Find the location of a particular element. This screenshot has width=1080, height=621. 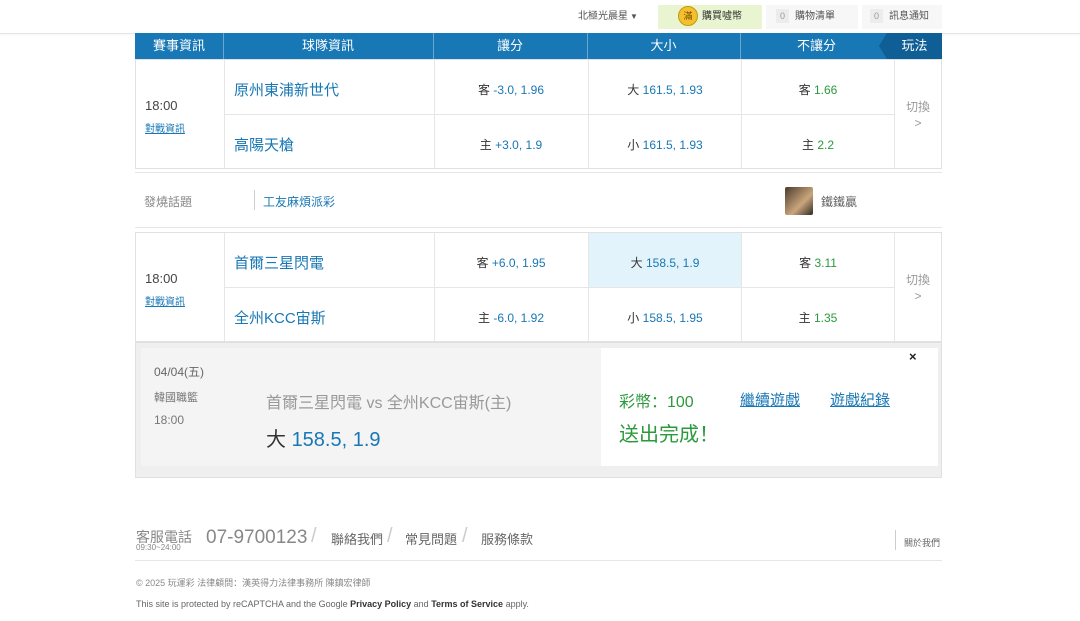

game-time-cell: 18:00 對戰資訊 is located at coordinates (180, 287).